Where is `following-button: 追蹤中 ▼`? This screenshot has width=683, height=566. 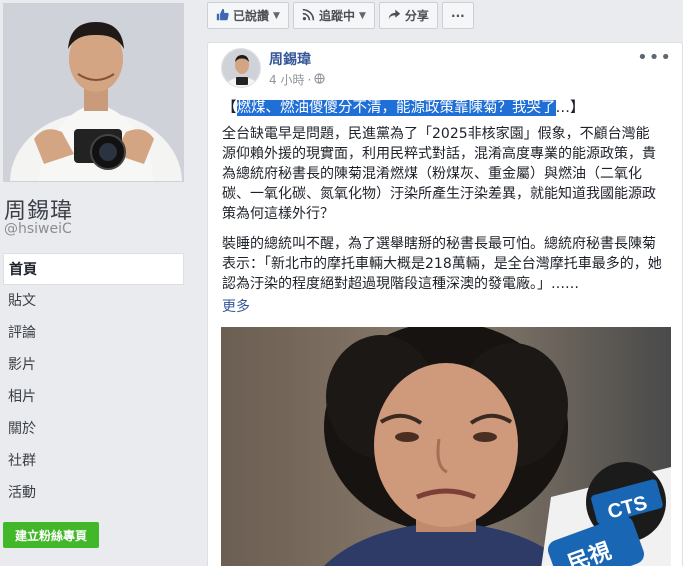
following-button: 追蹤中 ▼ is located at coordinates (333, 15).